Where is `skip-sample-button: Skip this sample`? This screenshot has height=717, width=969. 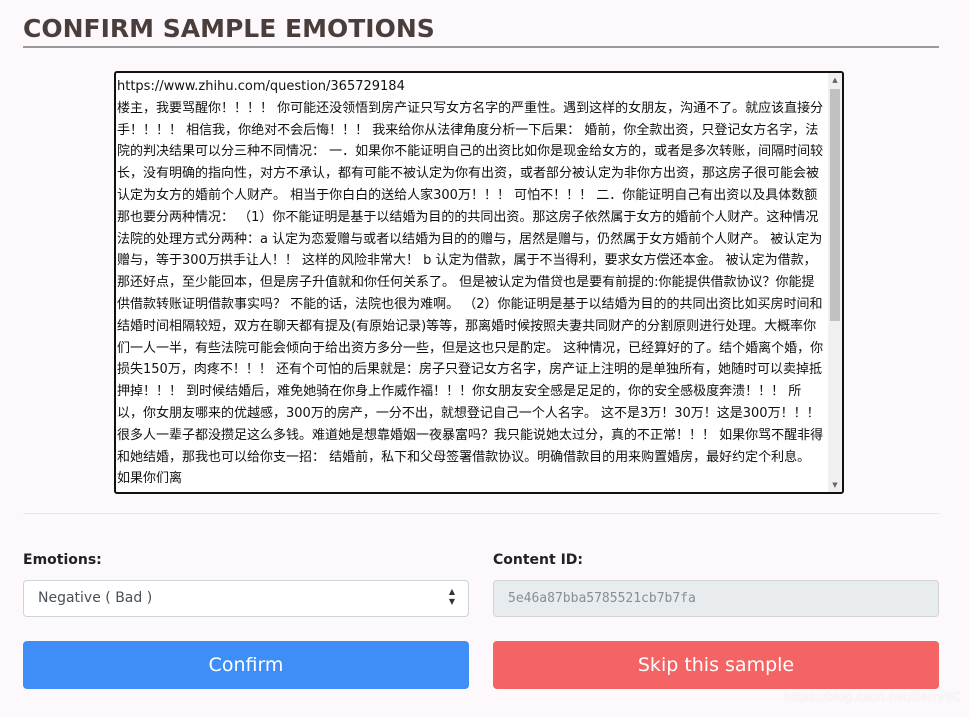
skip-sample-button: Skip this sample is located at coordinates (716, 665).